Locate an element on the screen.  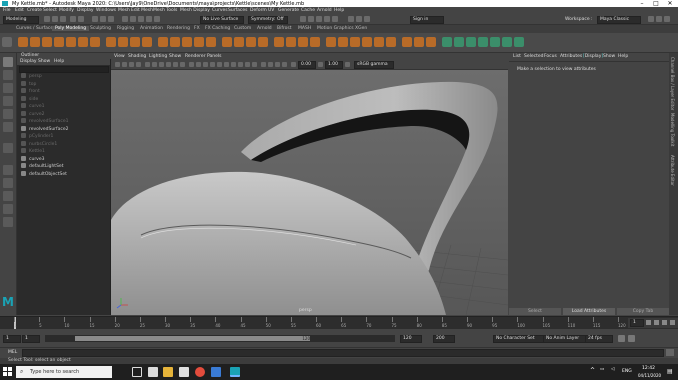
ipr-render-icon is located at coordinates (319, 19).